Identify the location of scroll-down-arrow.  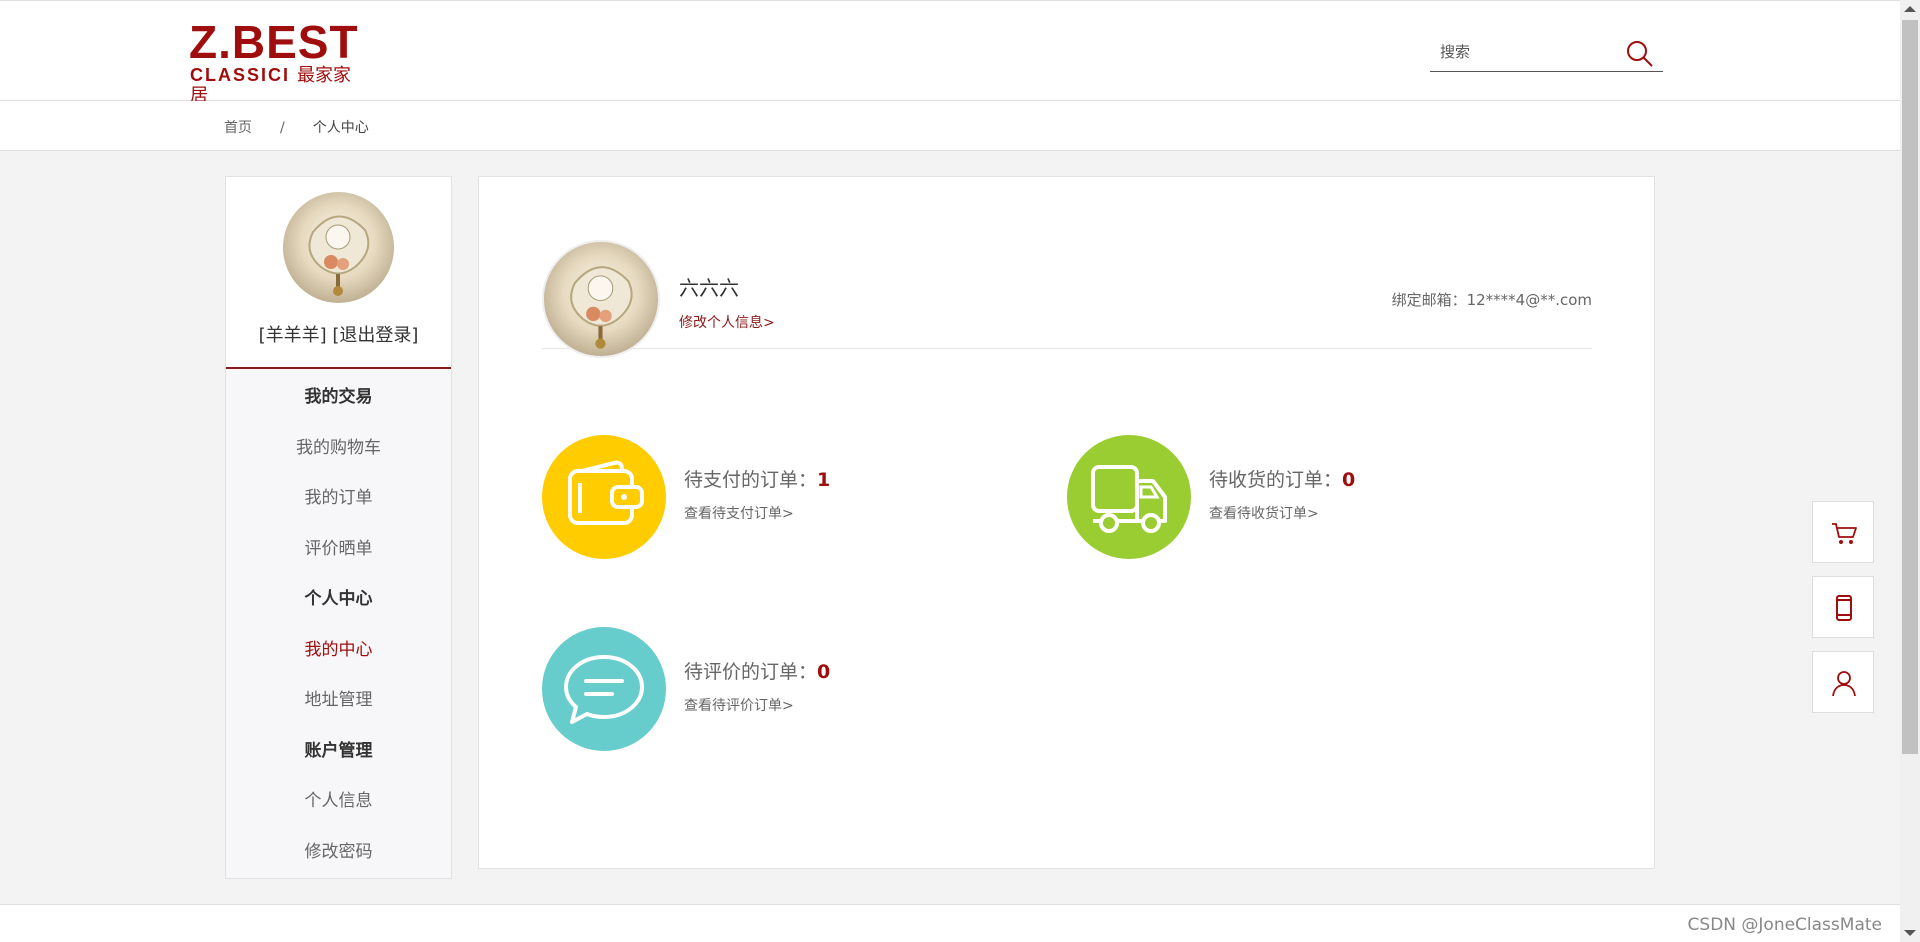
(1910, 933).